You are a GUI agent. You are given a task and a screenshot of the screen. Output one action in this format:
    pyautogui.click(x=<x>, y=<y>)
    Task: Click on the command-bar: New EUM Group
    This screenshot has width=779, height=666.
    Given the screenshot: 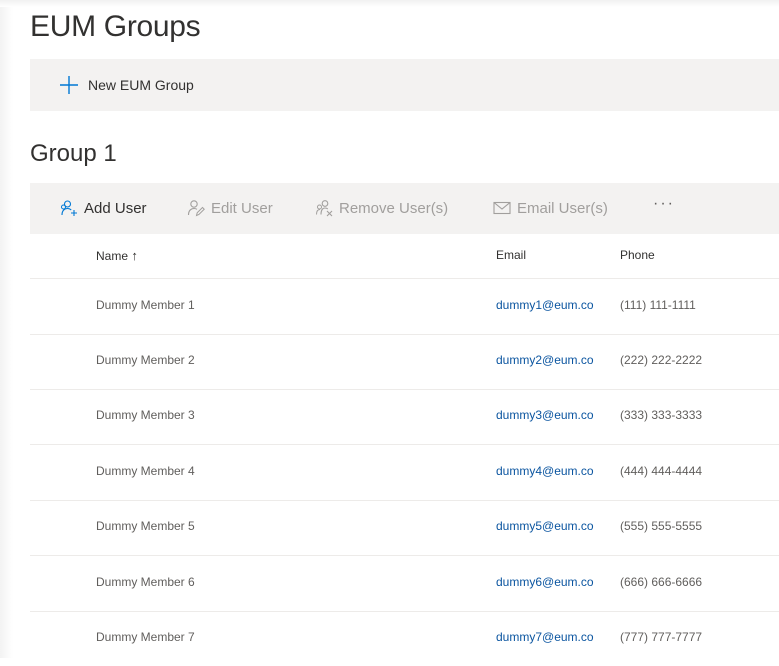 What is the action you would take?
    pyautogui.click(x=404, y=85)
    